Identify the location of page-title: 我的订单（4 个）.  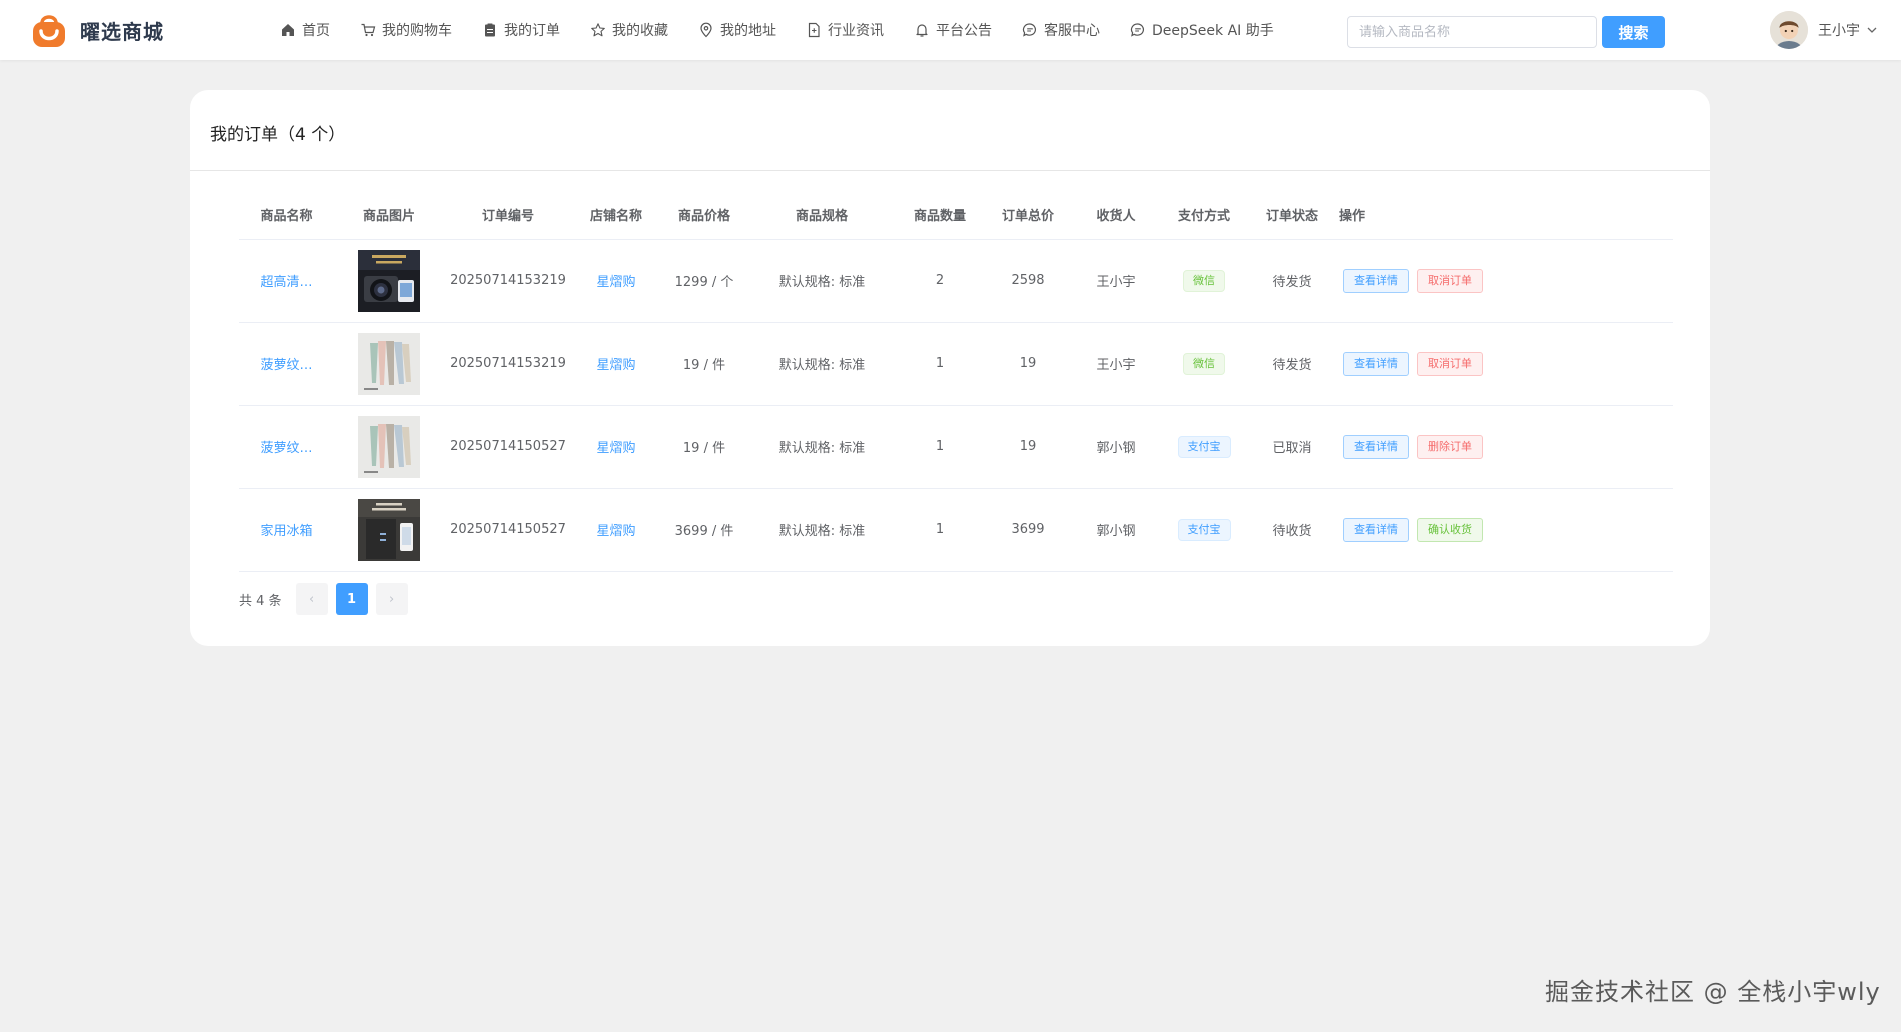
(278, 135).